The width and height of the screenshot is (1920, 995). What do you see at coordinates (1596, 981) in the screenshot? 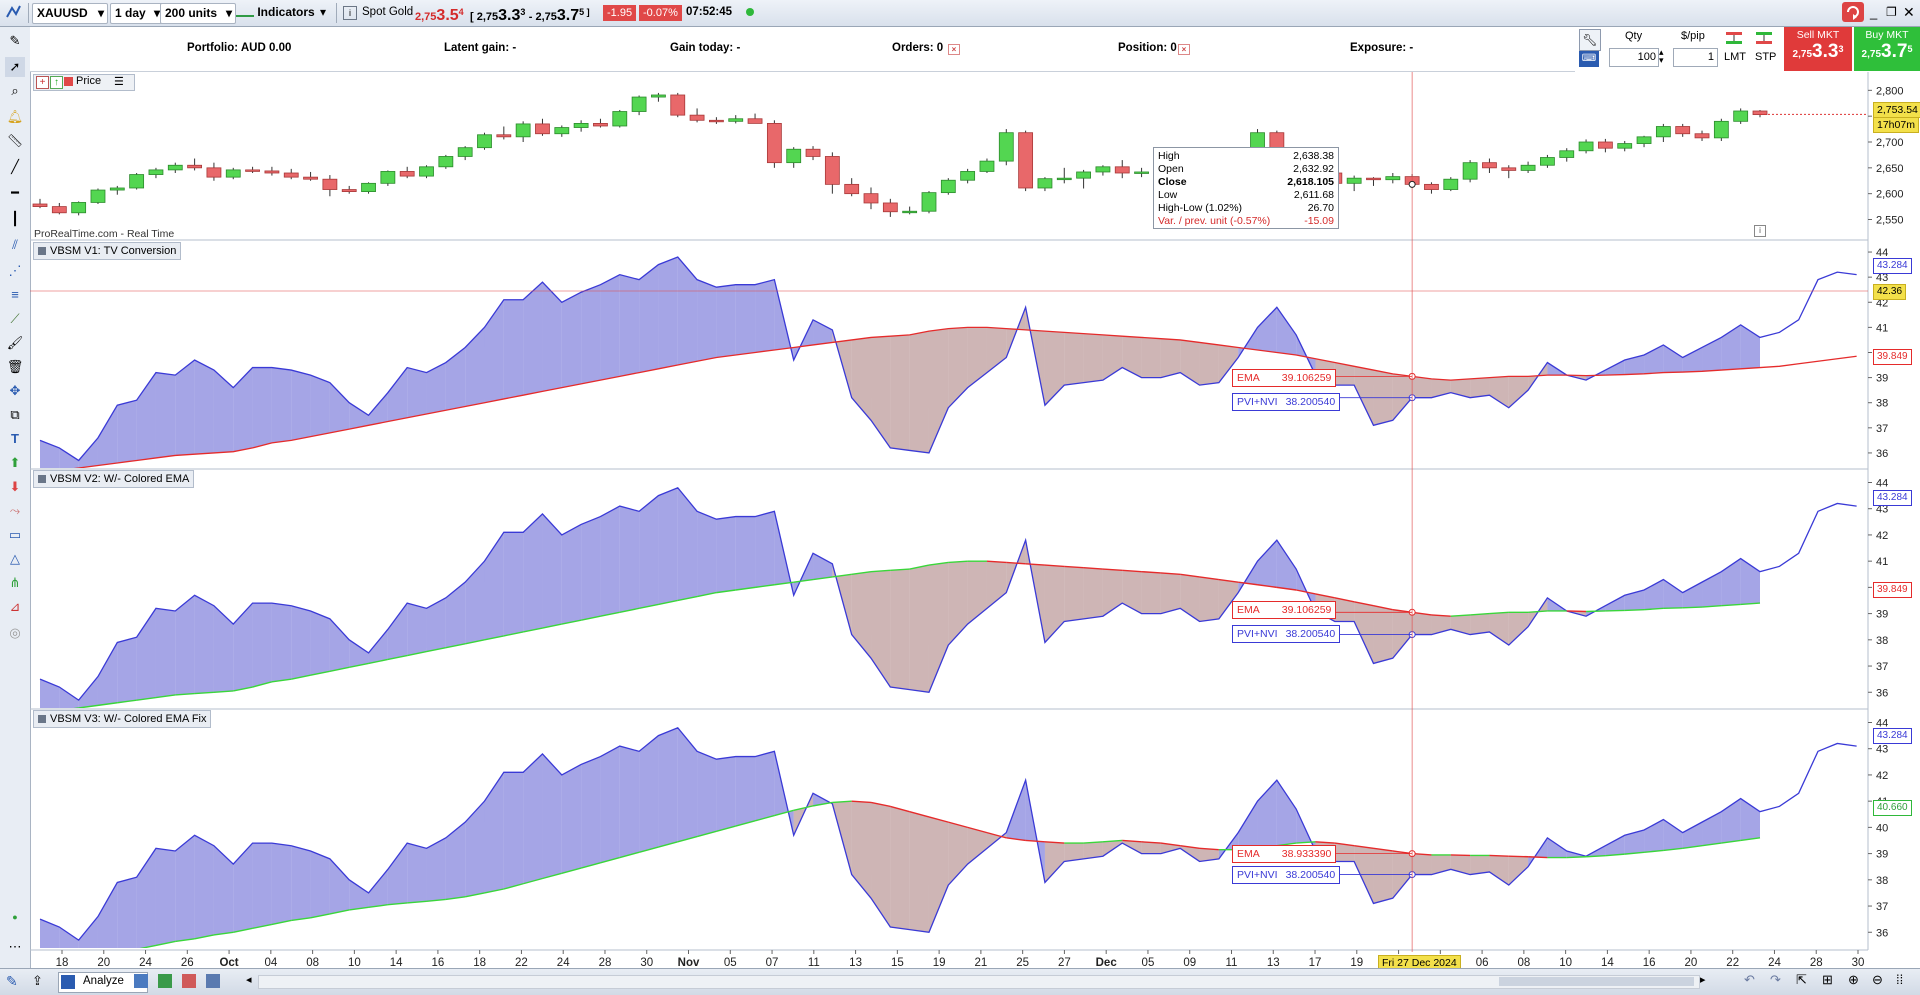
I see `scrollbar-thumb` at bounding box center [1596, 981].